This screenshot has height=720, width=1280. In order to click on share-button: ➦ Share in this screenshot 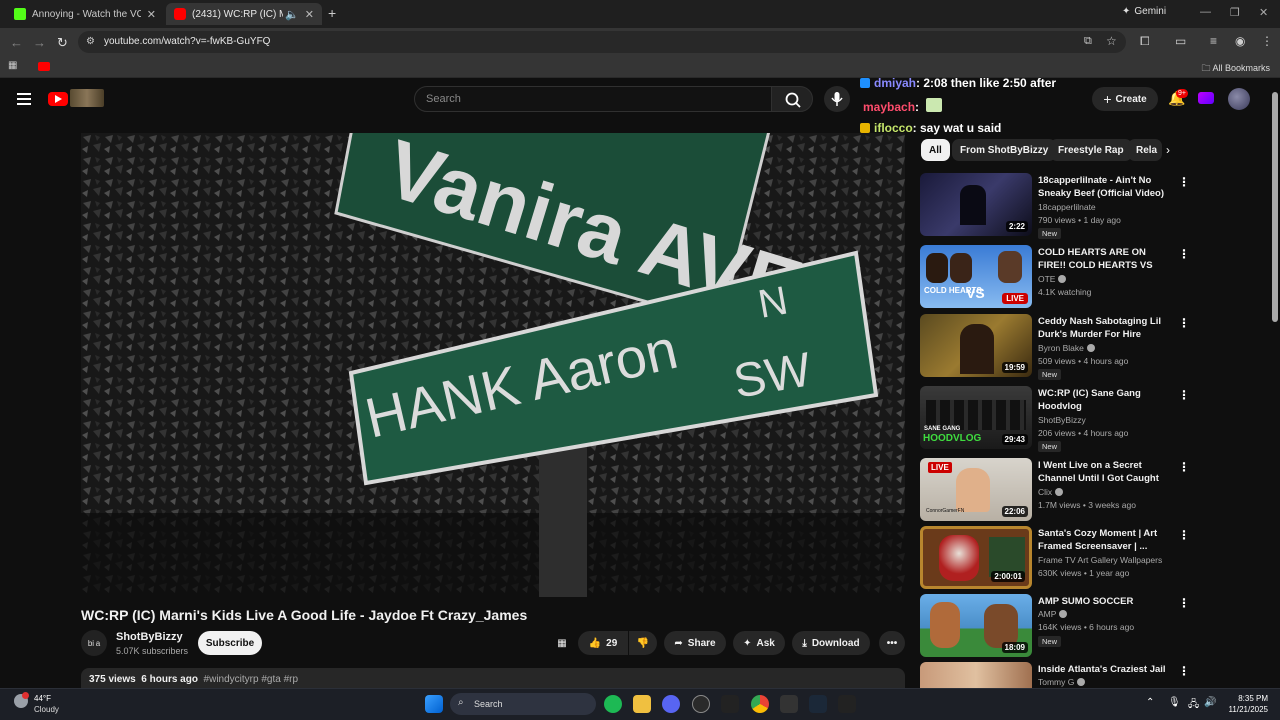, I will do `click(695, 643)`.